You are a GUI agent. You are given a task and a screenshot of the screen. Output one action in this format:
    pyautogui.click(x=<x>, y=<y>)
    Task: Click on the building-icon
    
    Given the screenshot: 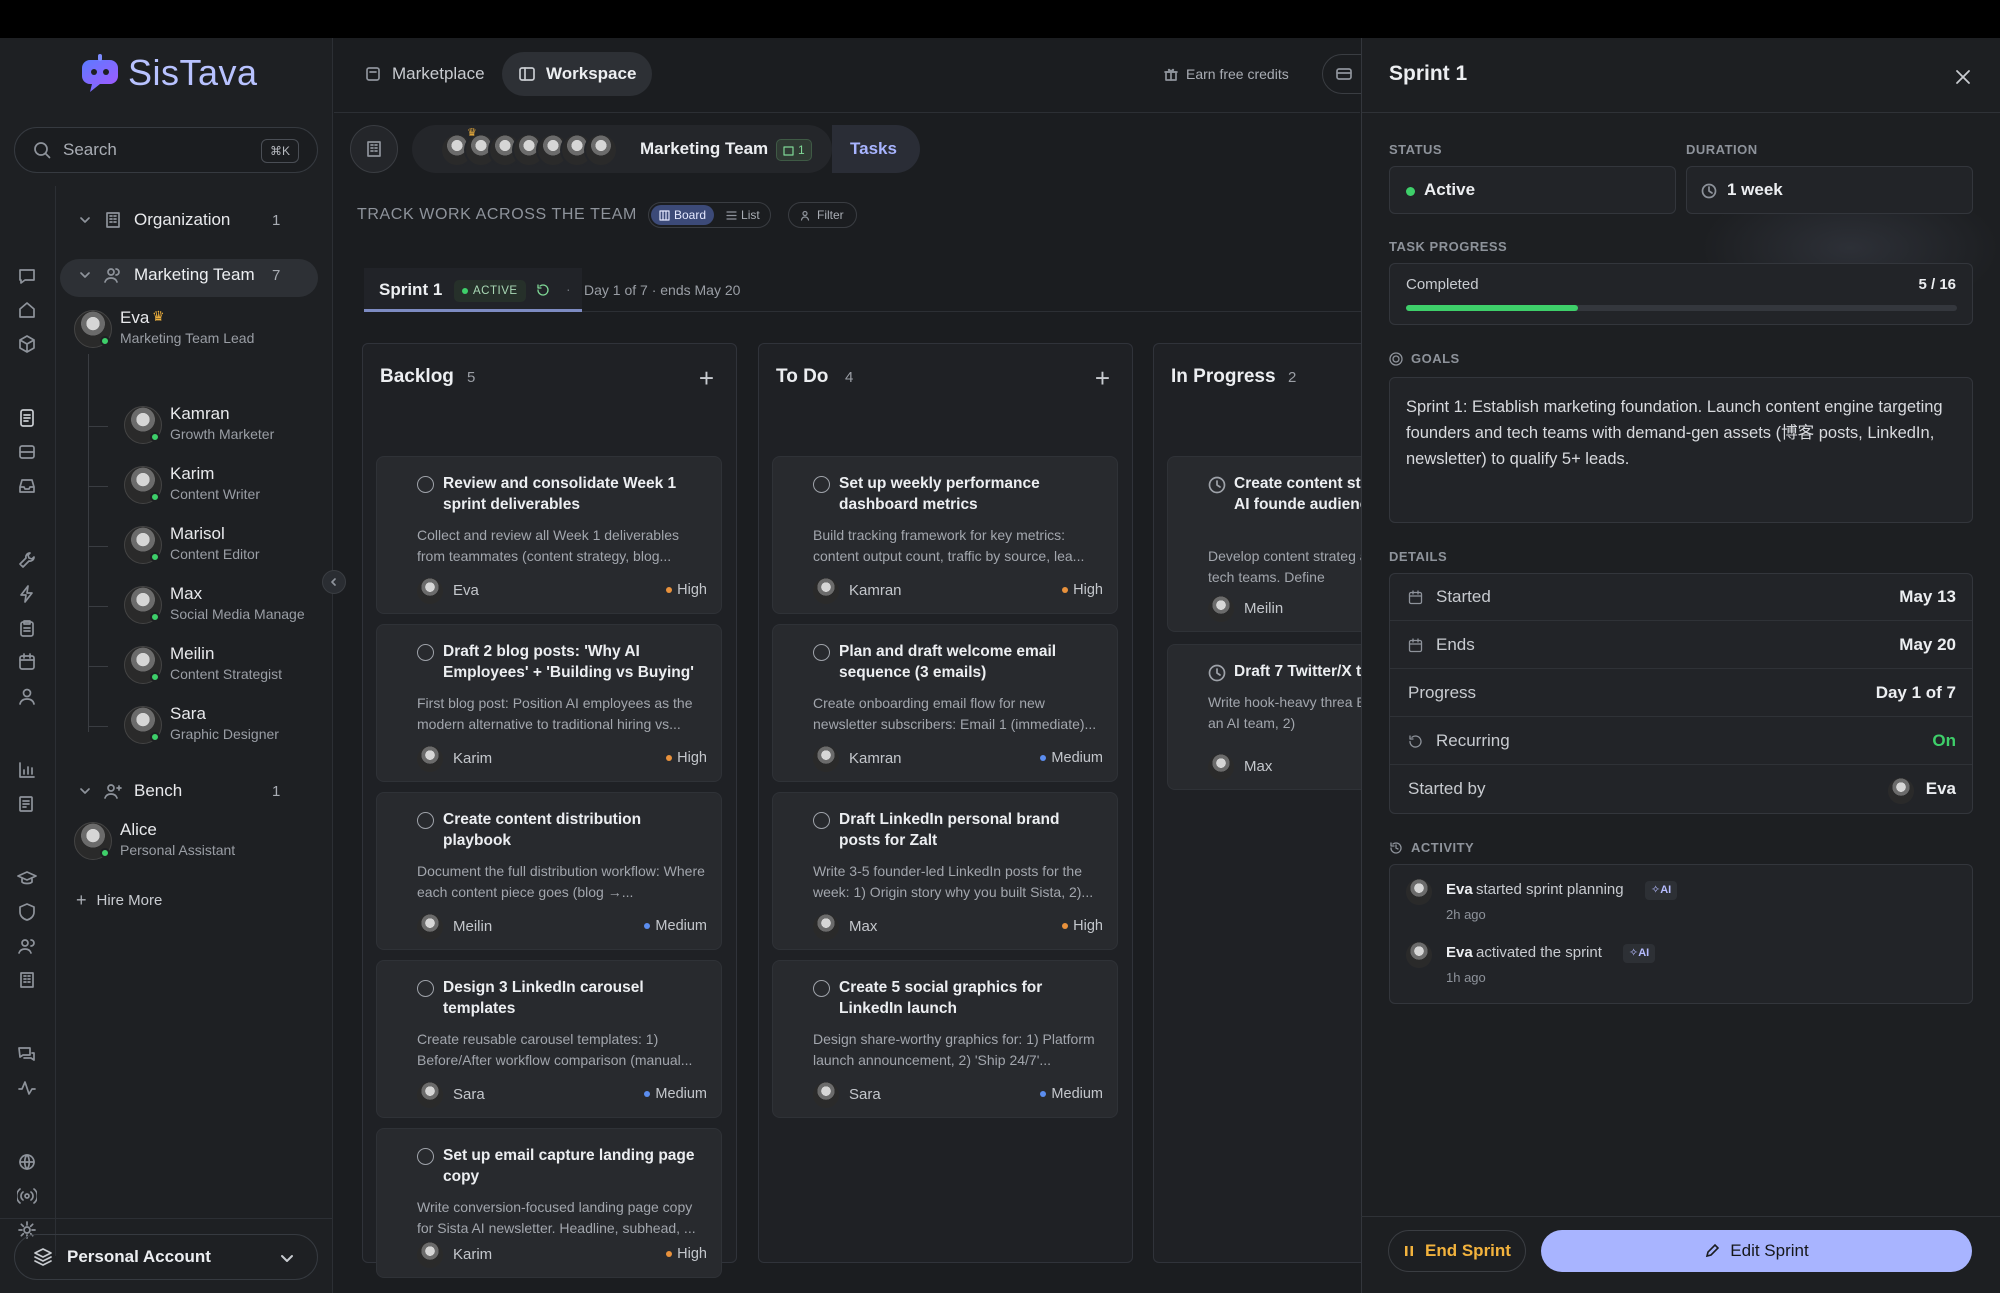 What is the action you would take?
    pyautogui.click(x=27, y=980)
    